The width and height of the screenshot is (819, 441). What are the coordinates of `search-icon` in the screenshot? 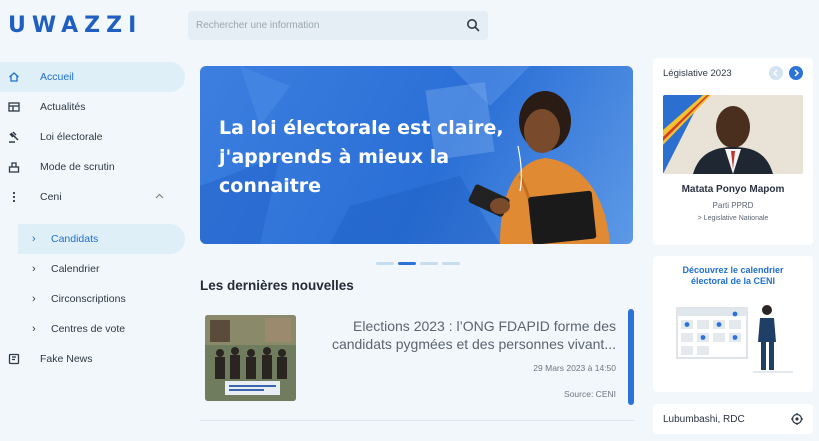 It's located at (473, 25).